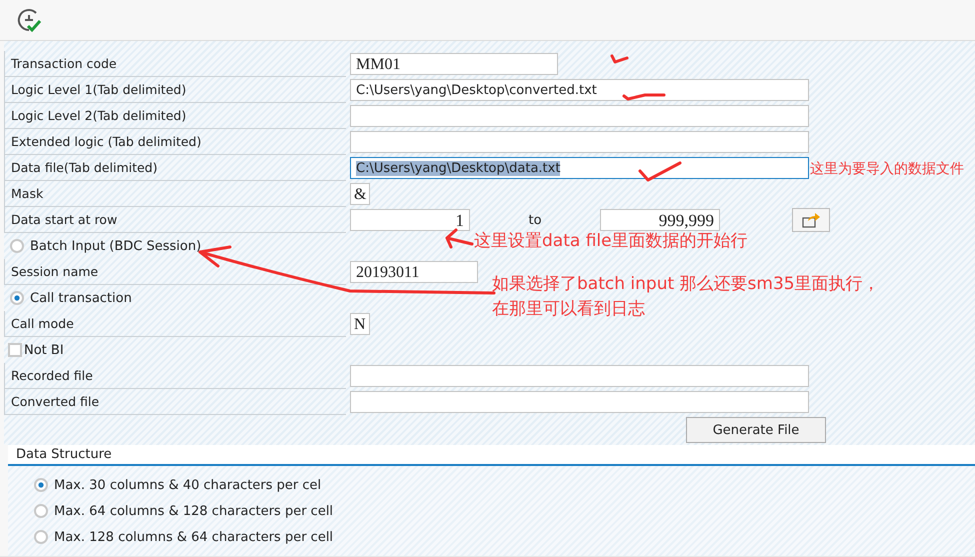 This screenshot has height=557, width=975. Describe the element at coordinates (175, 116) in the screenshot. I see `field-label: Logic Level 2(Tab delimited)` at that location.